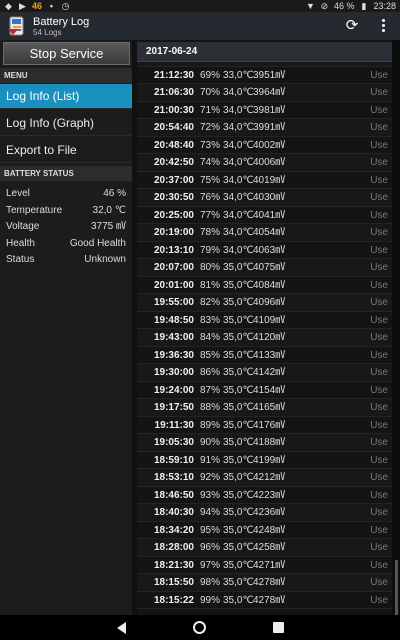 The height and width of the screenshot is (640, 400). What do you see at coordinates (264, 128) in the screenshot?
I see `log-row: 20:54:40 72% 34,0℃ 3991㎷ Use` at bounding box center [264, 128].